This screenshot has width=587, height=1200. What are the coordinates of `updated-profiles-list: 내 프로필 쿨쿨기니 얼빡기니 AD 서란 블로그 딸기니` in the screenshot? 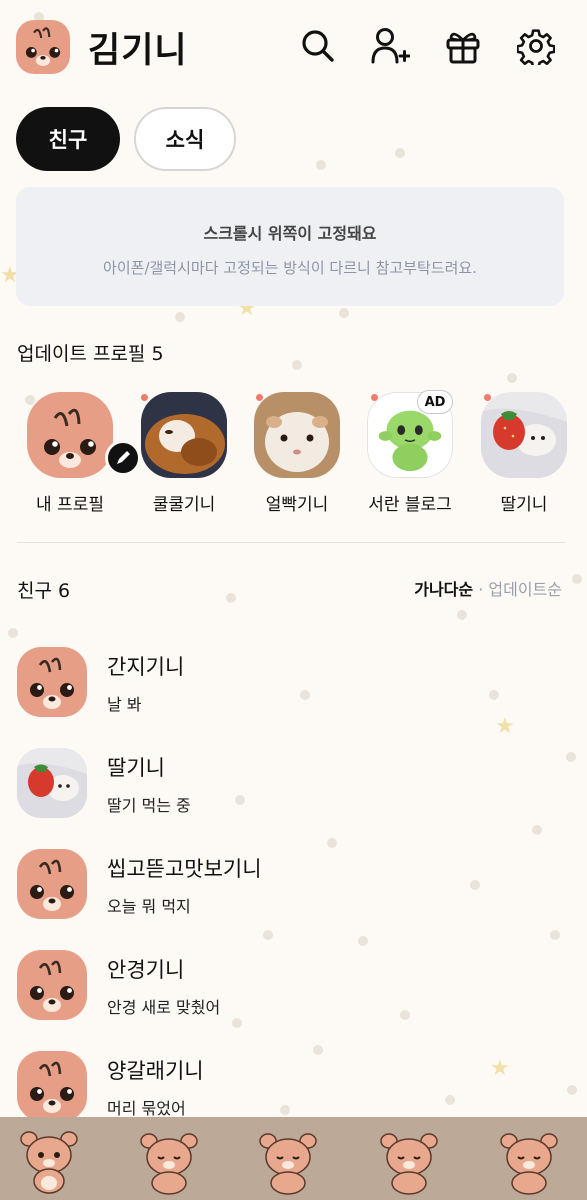 It's located at (293, 456).